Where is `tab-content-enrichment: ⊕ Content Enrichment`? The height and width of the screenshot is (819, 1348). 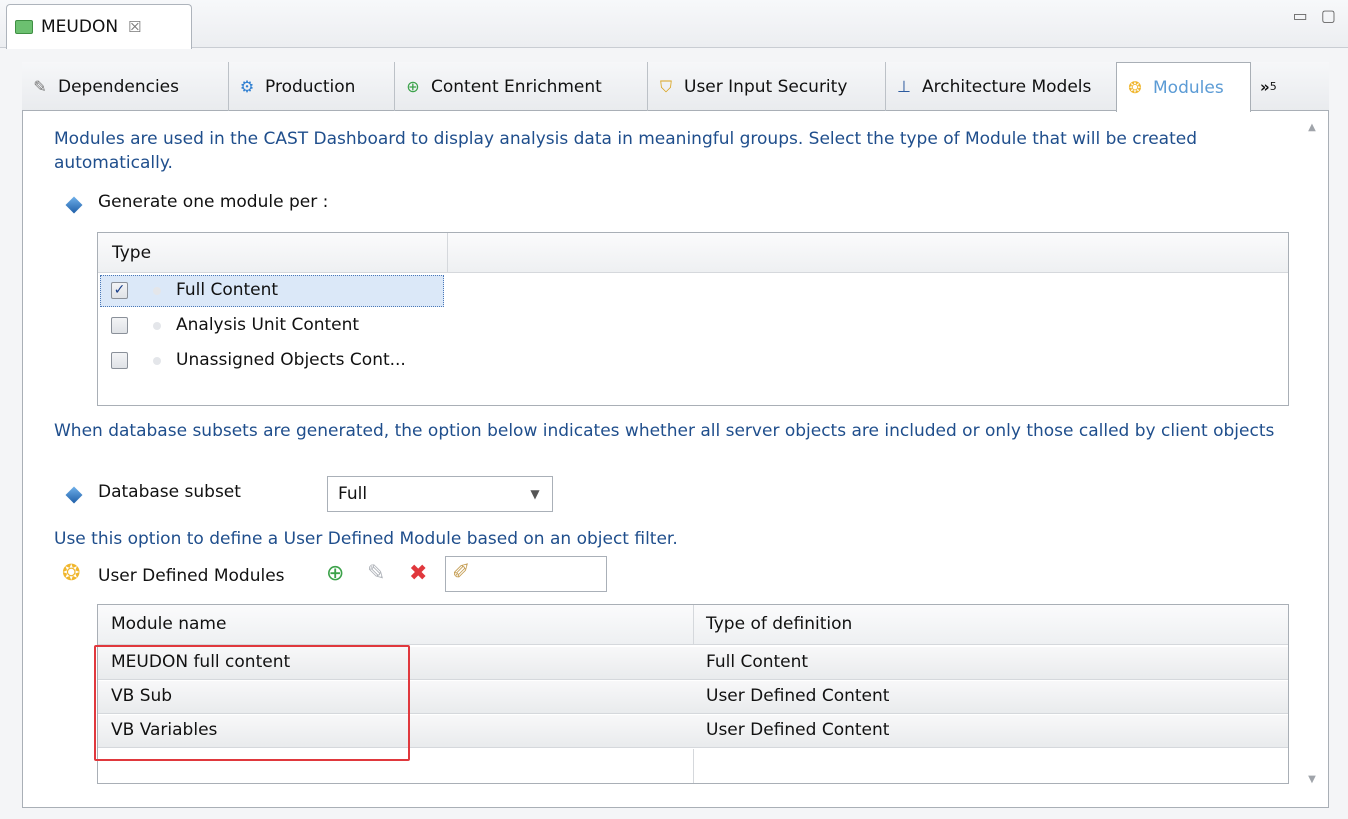 tab-content-enrichment: ⊕ Content Enrichment is located at coordinates (521, 86).